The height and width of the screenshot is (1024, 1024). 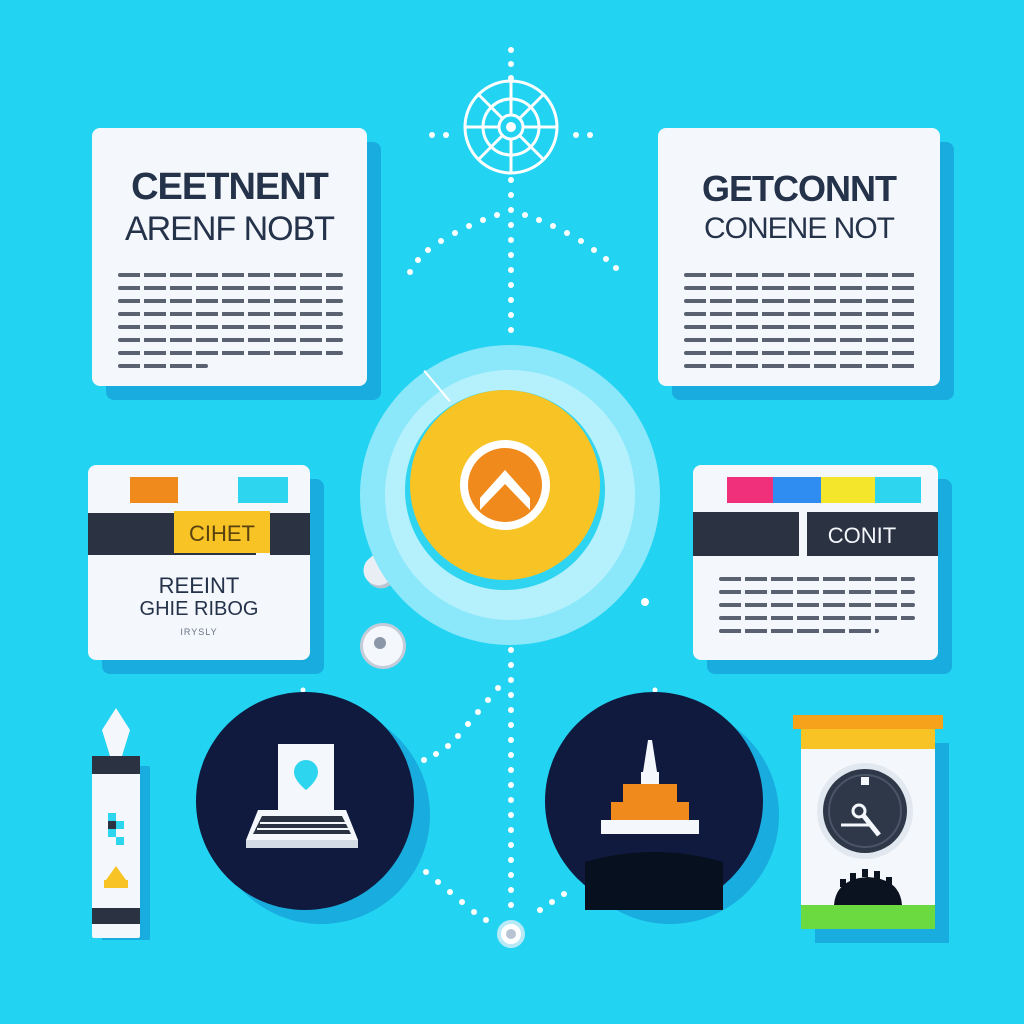 I want to click on battery-icon, so click(x=115, y=824).